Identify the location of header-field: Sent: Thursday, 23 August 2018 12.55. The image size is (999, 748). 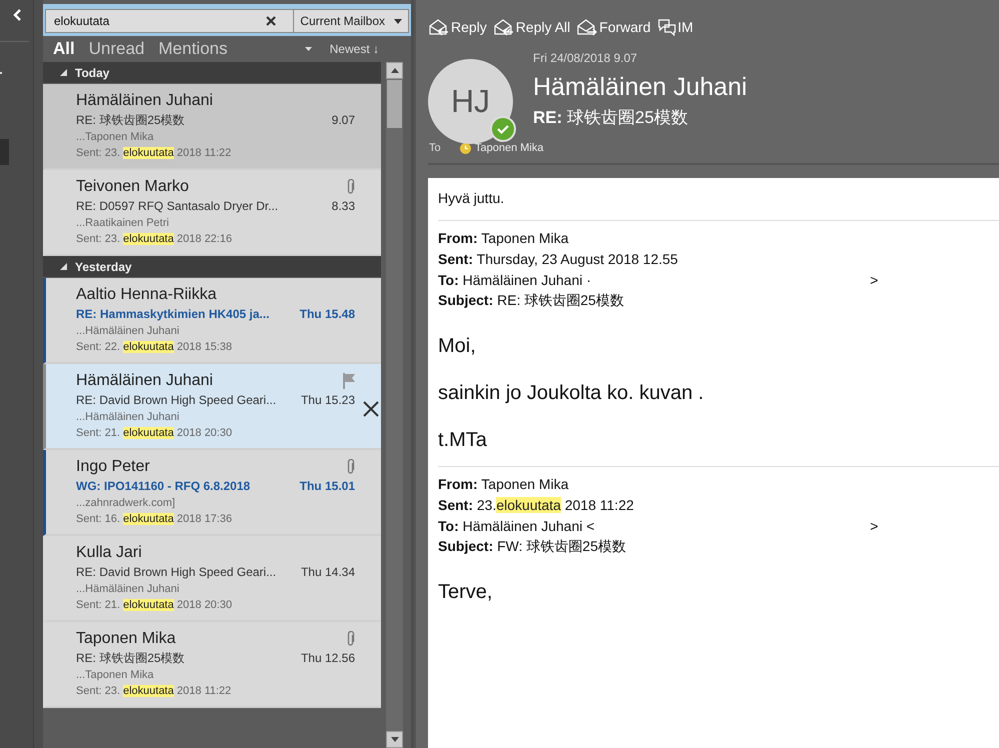
(654, 258).